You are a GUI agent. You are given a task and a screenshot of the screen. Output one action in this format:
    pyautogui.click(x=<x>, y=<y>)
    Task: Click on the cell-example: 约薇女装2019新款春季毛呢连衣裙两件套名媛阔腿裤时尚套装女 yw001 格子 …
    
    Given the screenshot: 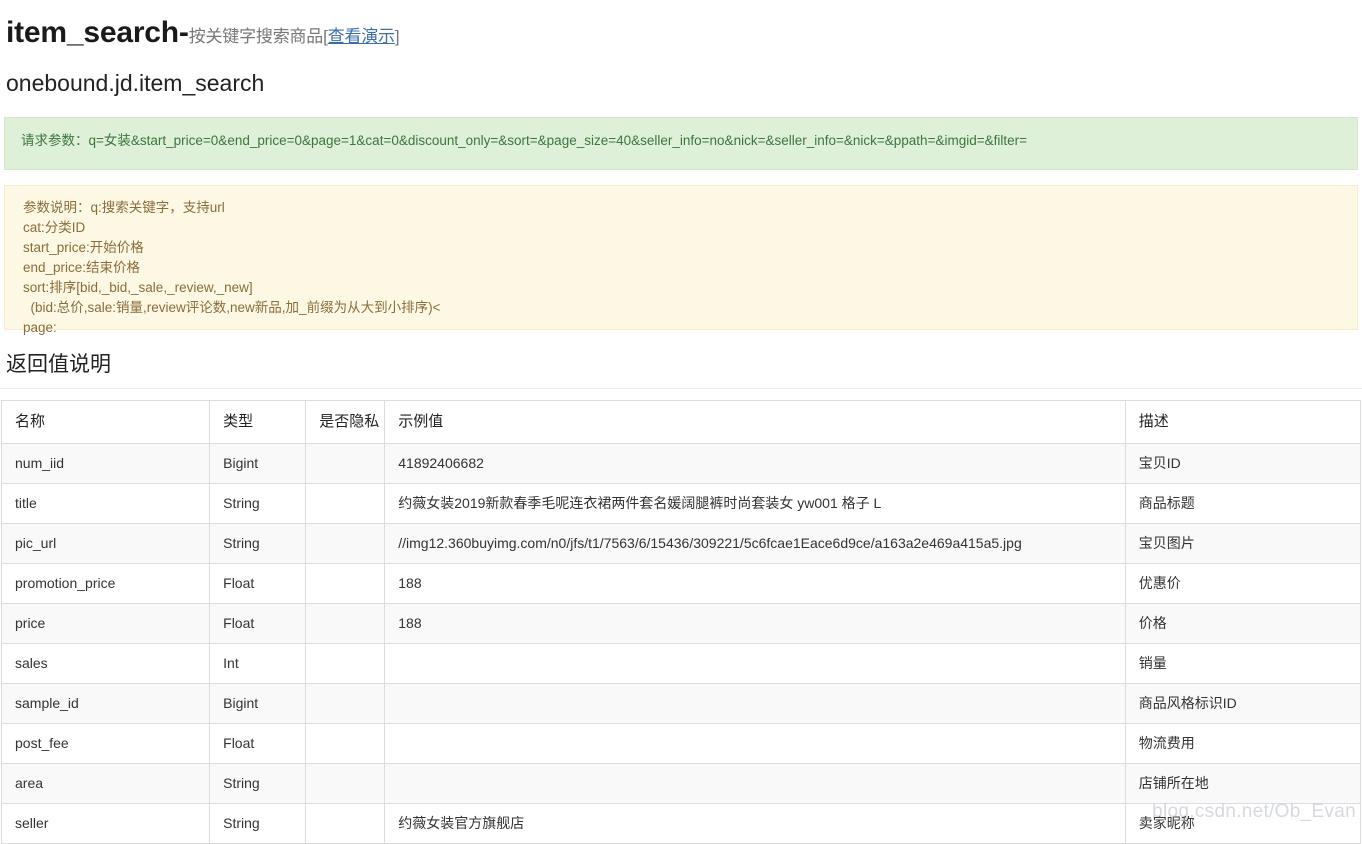 What is the action you would take?
    pyautogui.click(x=755, y=503)
    